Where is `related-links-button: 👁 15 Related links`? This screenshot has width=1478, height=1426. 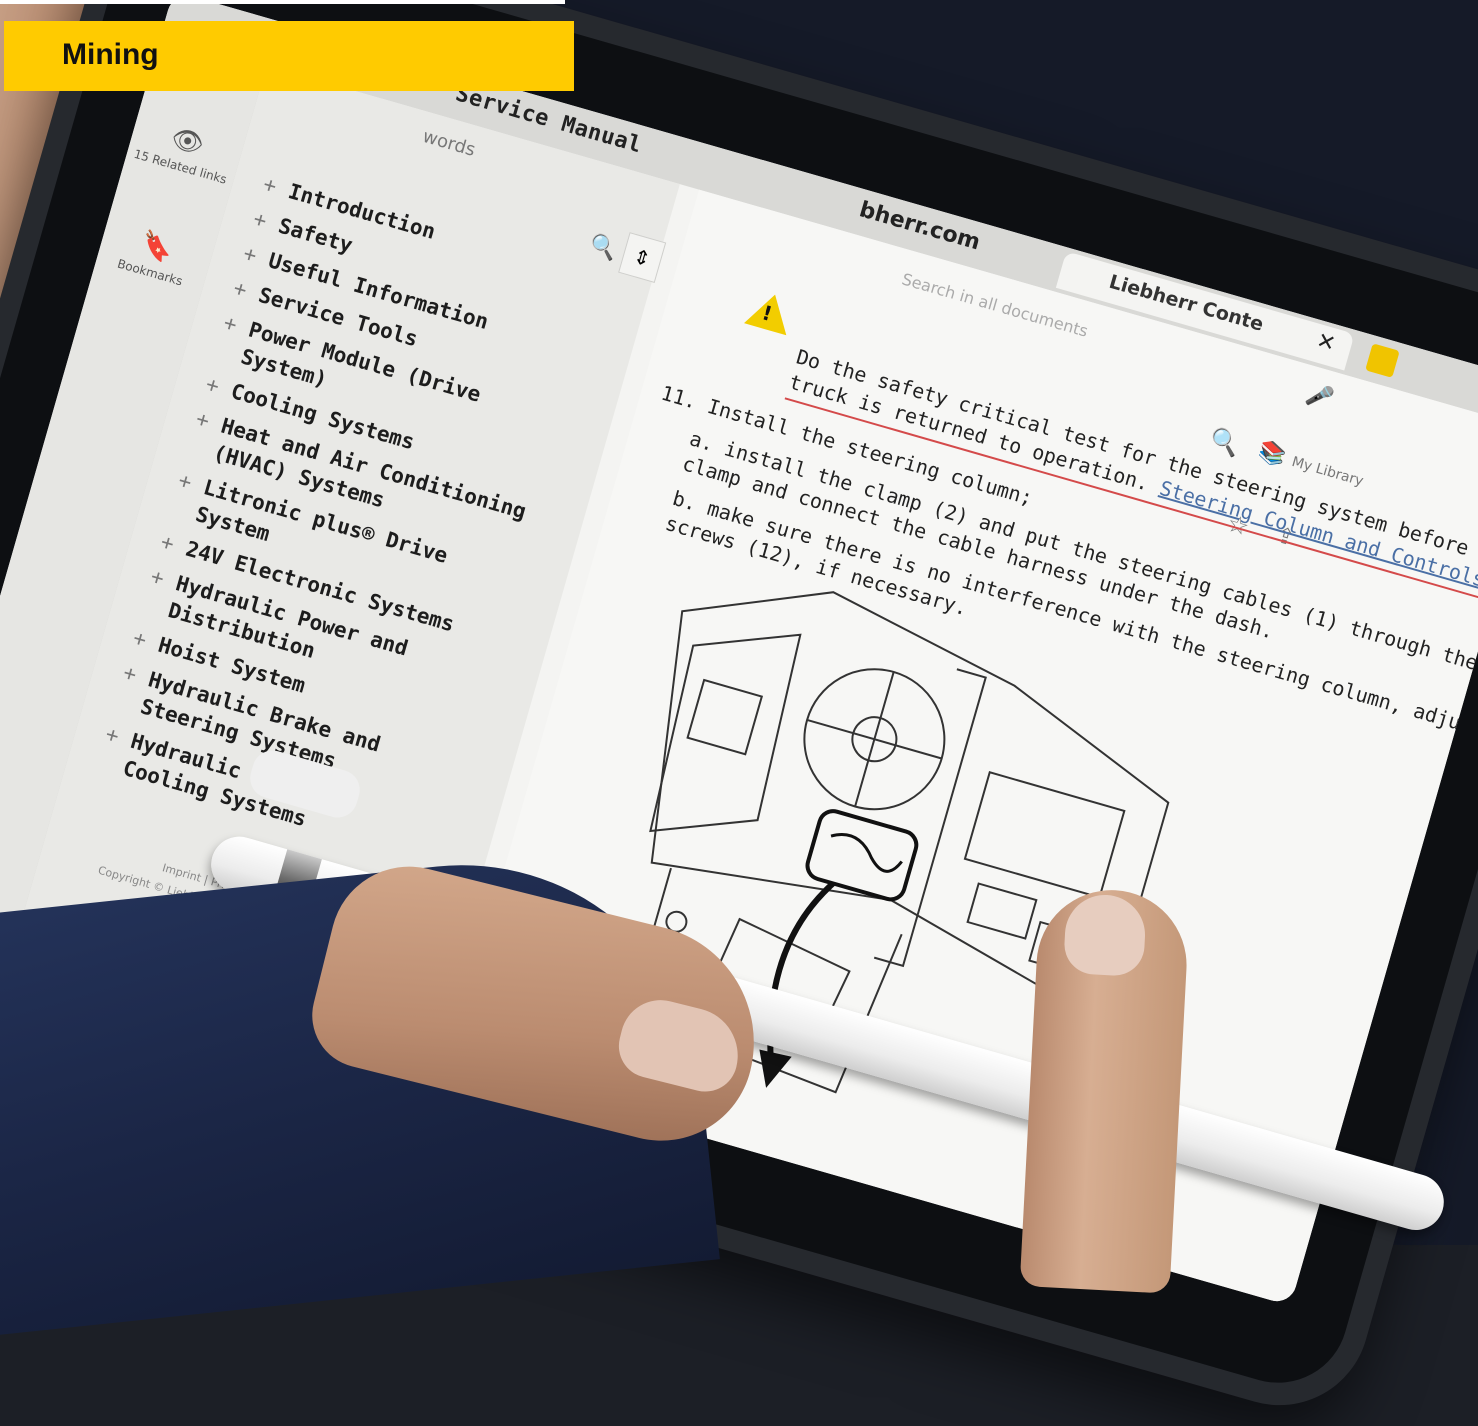
related-links-button: 👁 15 Related links is located at coordinates (185, 150).